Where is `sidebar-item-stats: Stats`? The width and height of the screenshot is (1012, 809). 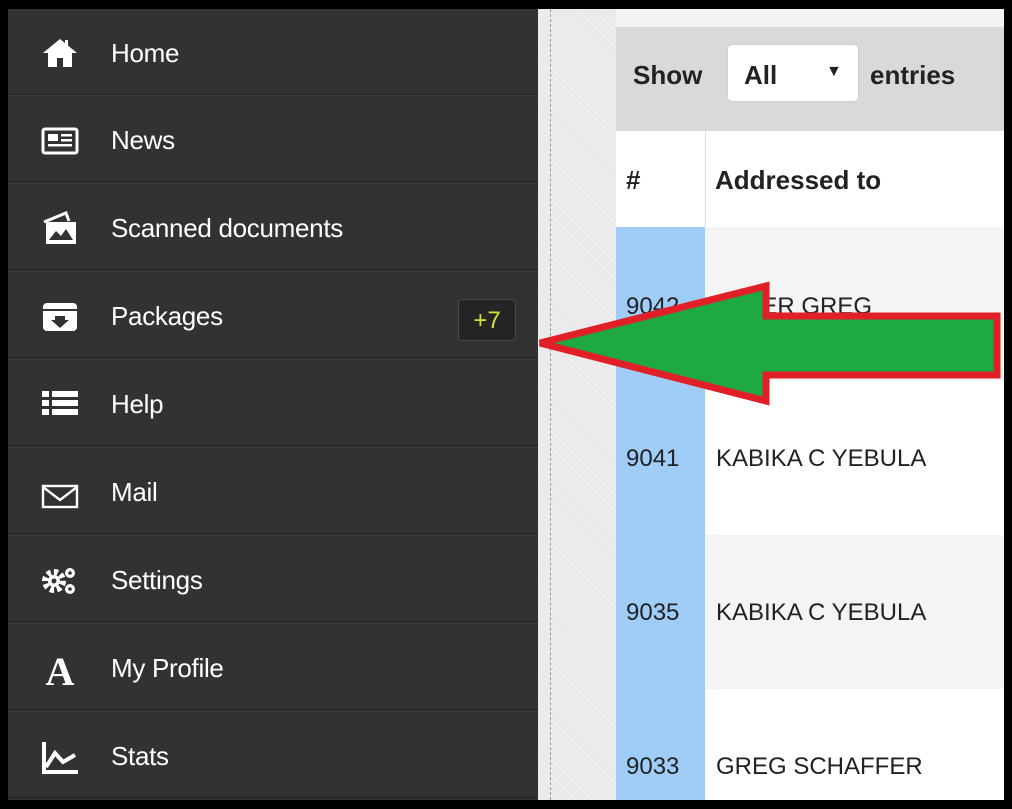 sidebar-item-stats: Stats is located at coordinates (273, 754).